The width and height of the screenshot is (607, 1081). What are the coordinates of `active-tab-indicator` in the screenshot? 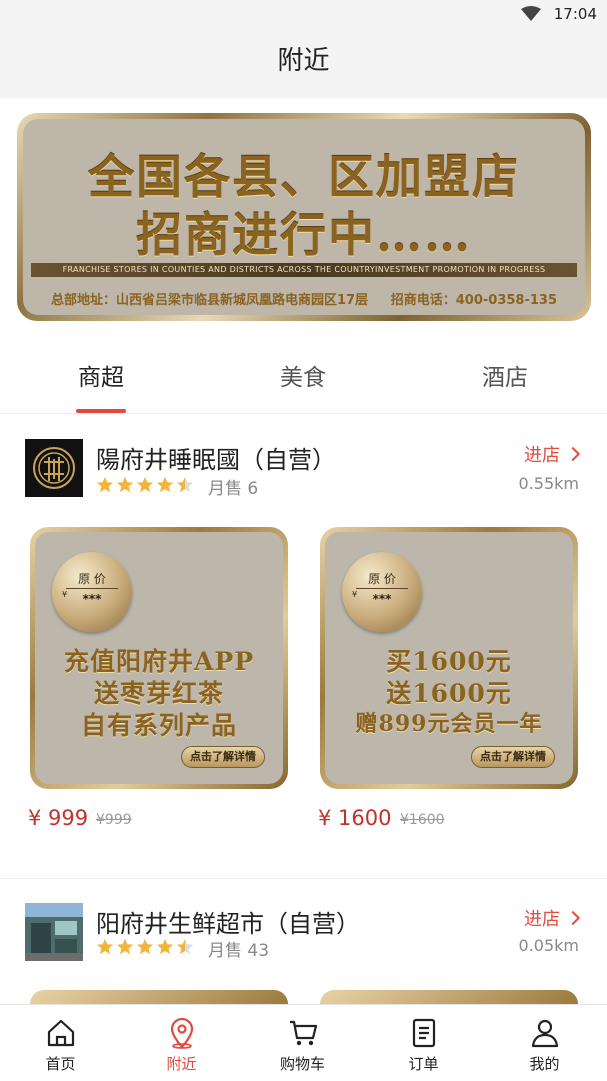 It's located at (101, 411).